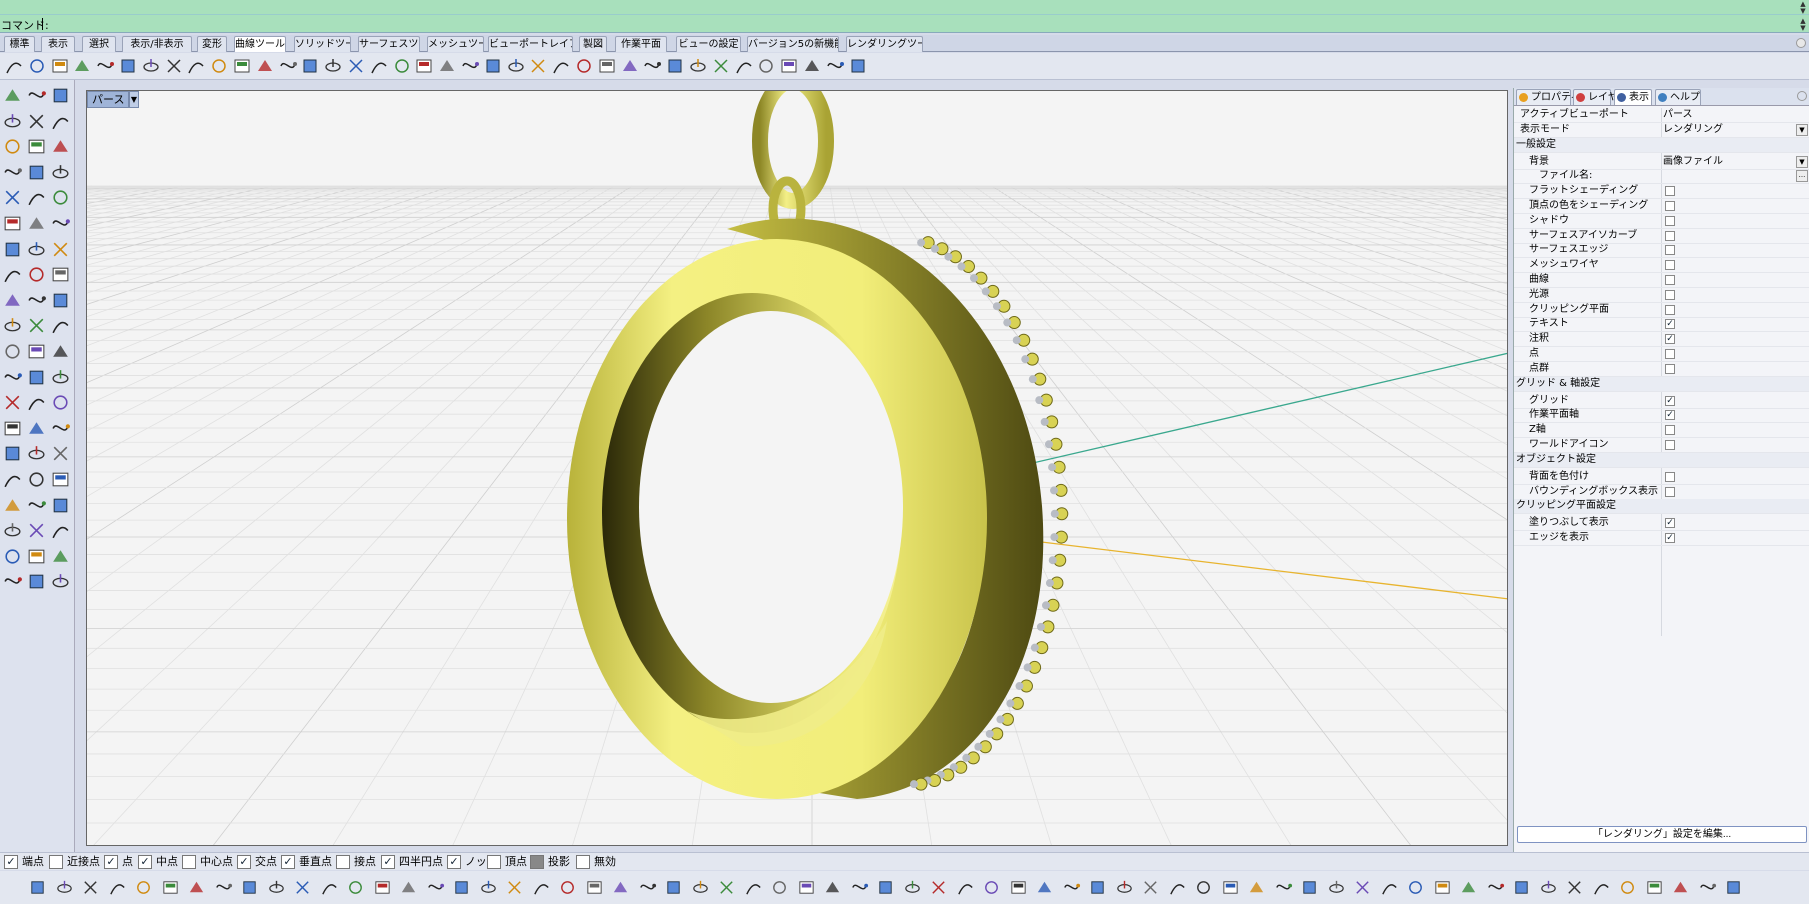  I want to click on dropdown-arrow-icon: ▼, so click(1802, 161).